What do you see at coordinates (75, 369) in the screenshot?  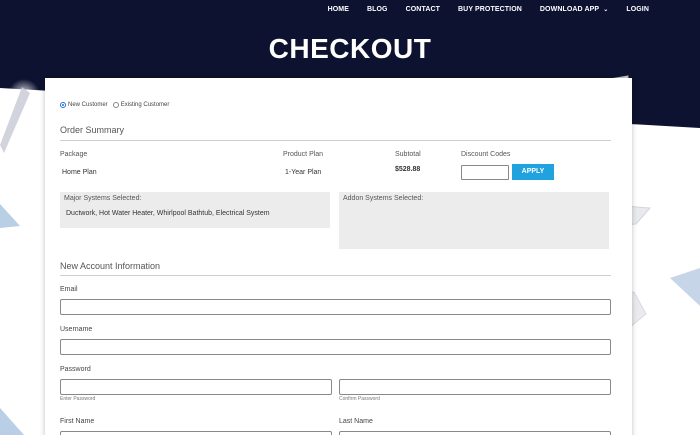 I see `password-label: Password` at bounding box center [75, 369].